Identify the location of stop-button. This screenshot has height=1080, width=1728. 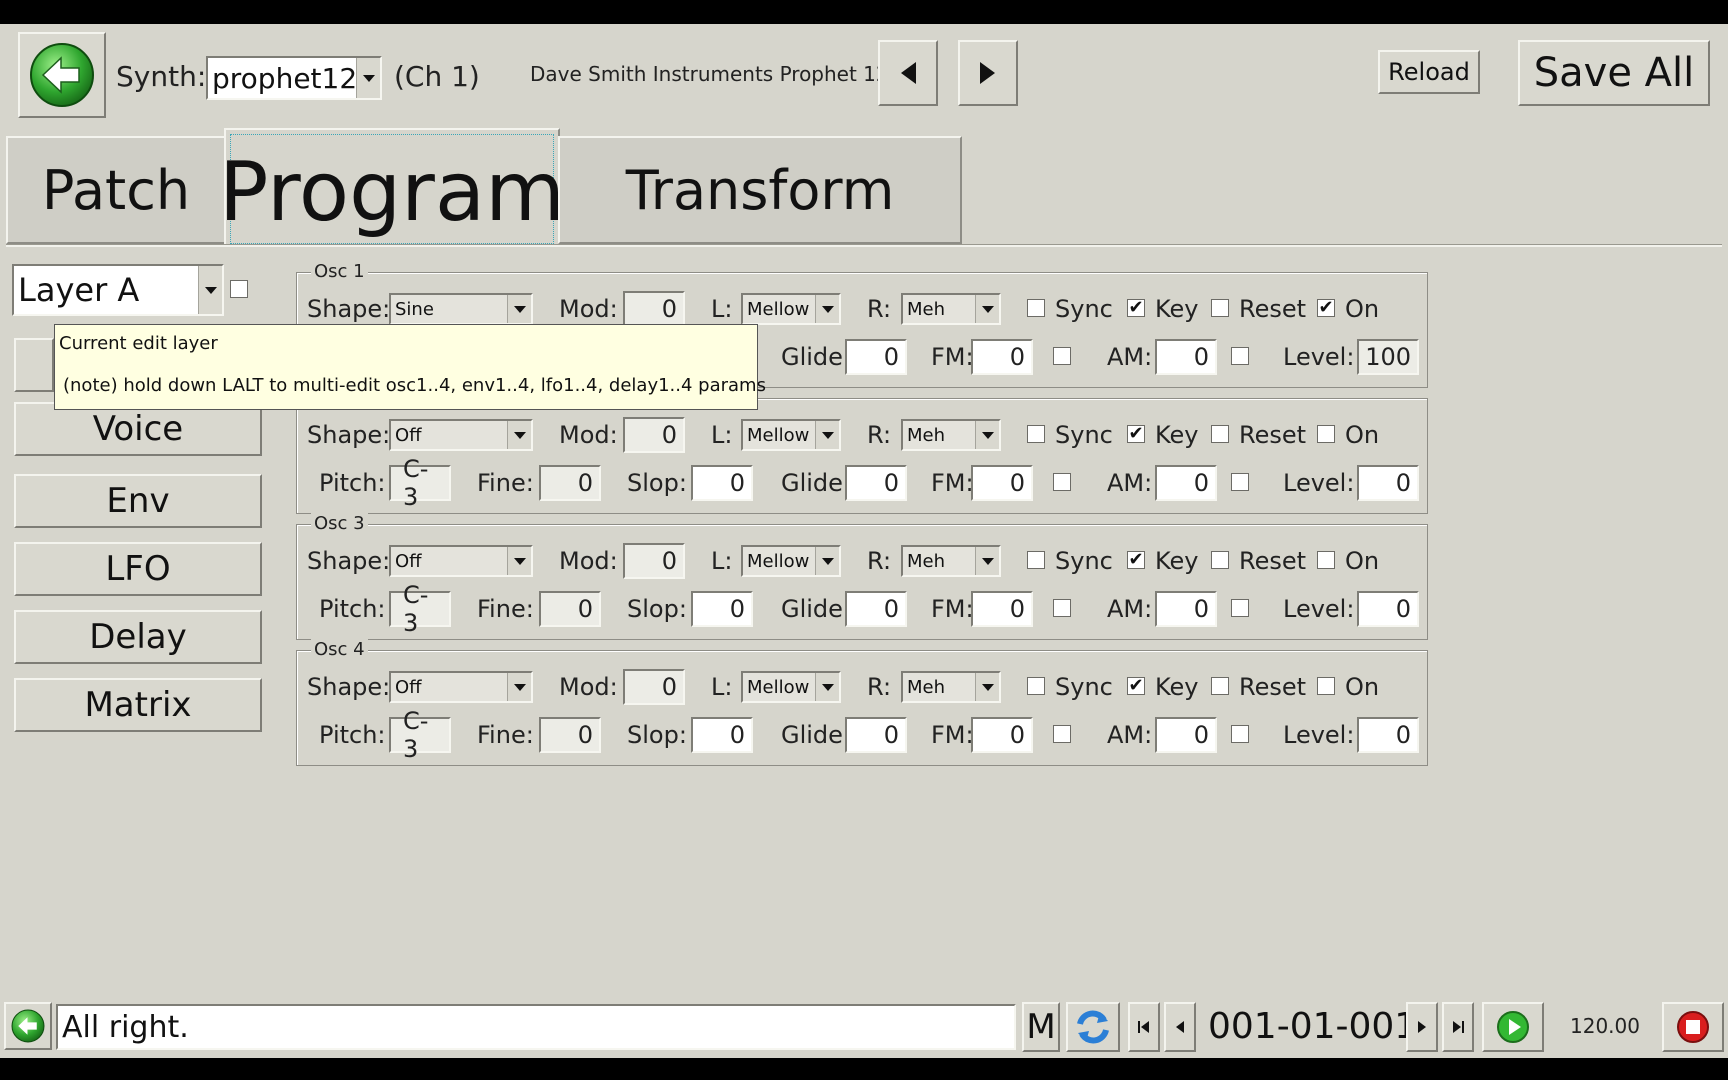
(1693, 1027).